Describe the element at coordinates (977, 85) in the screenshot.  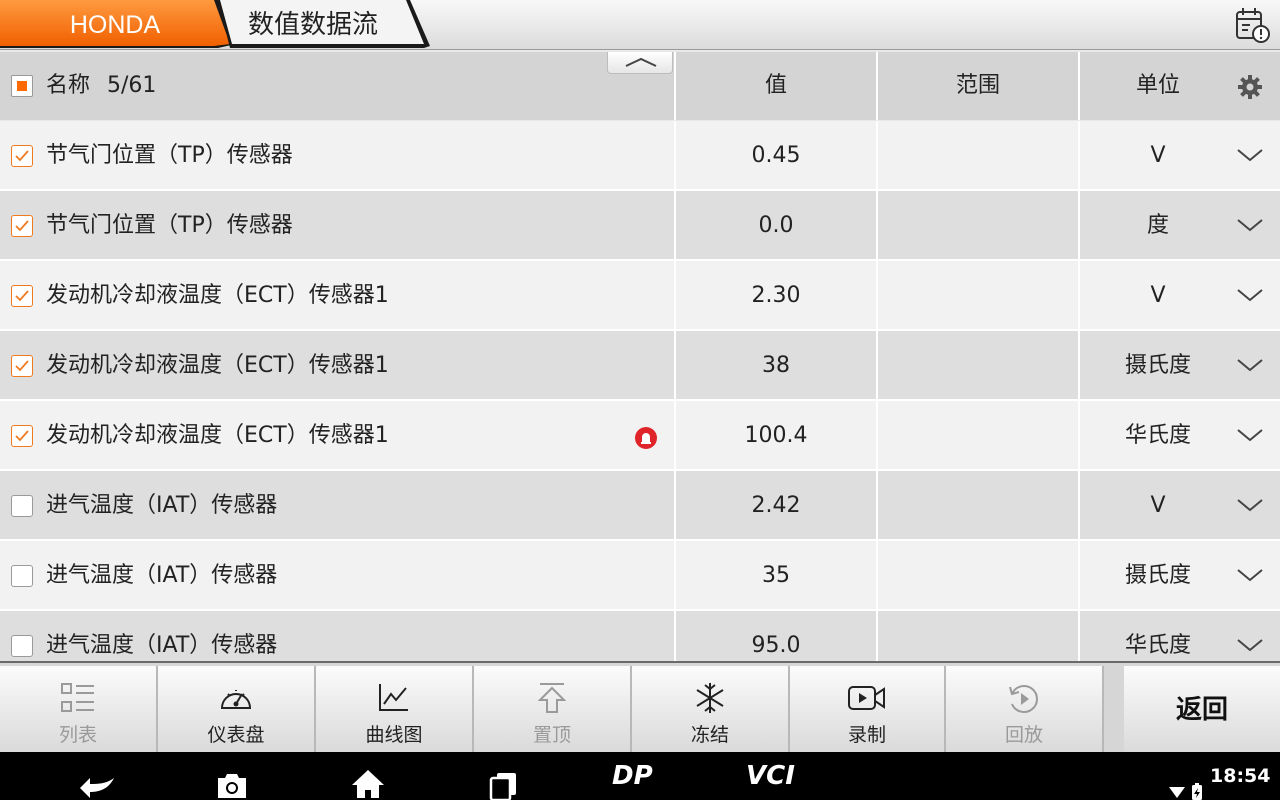
I see `column-range-header: 范围` at that location.